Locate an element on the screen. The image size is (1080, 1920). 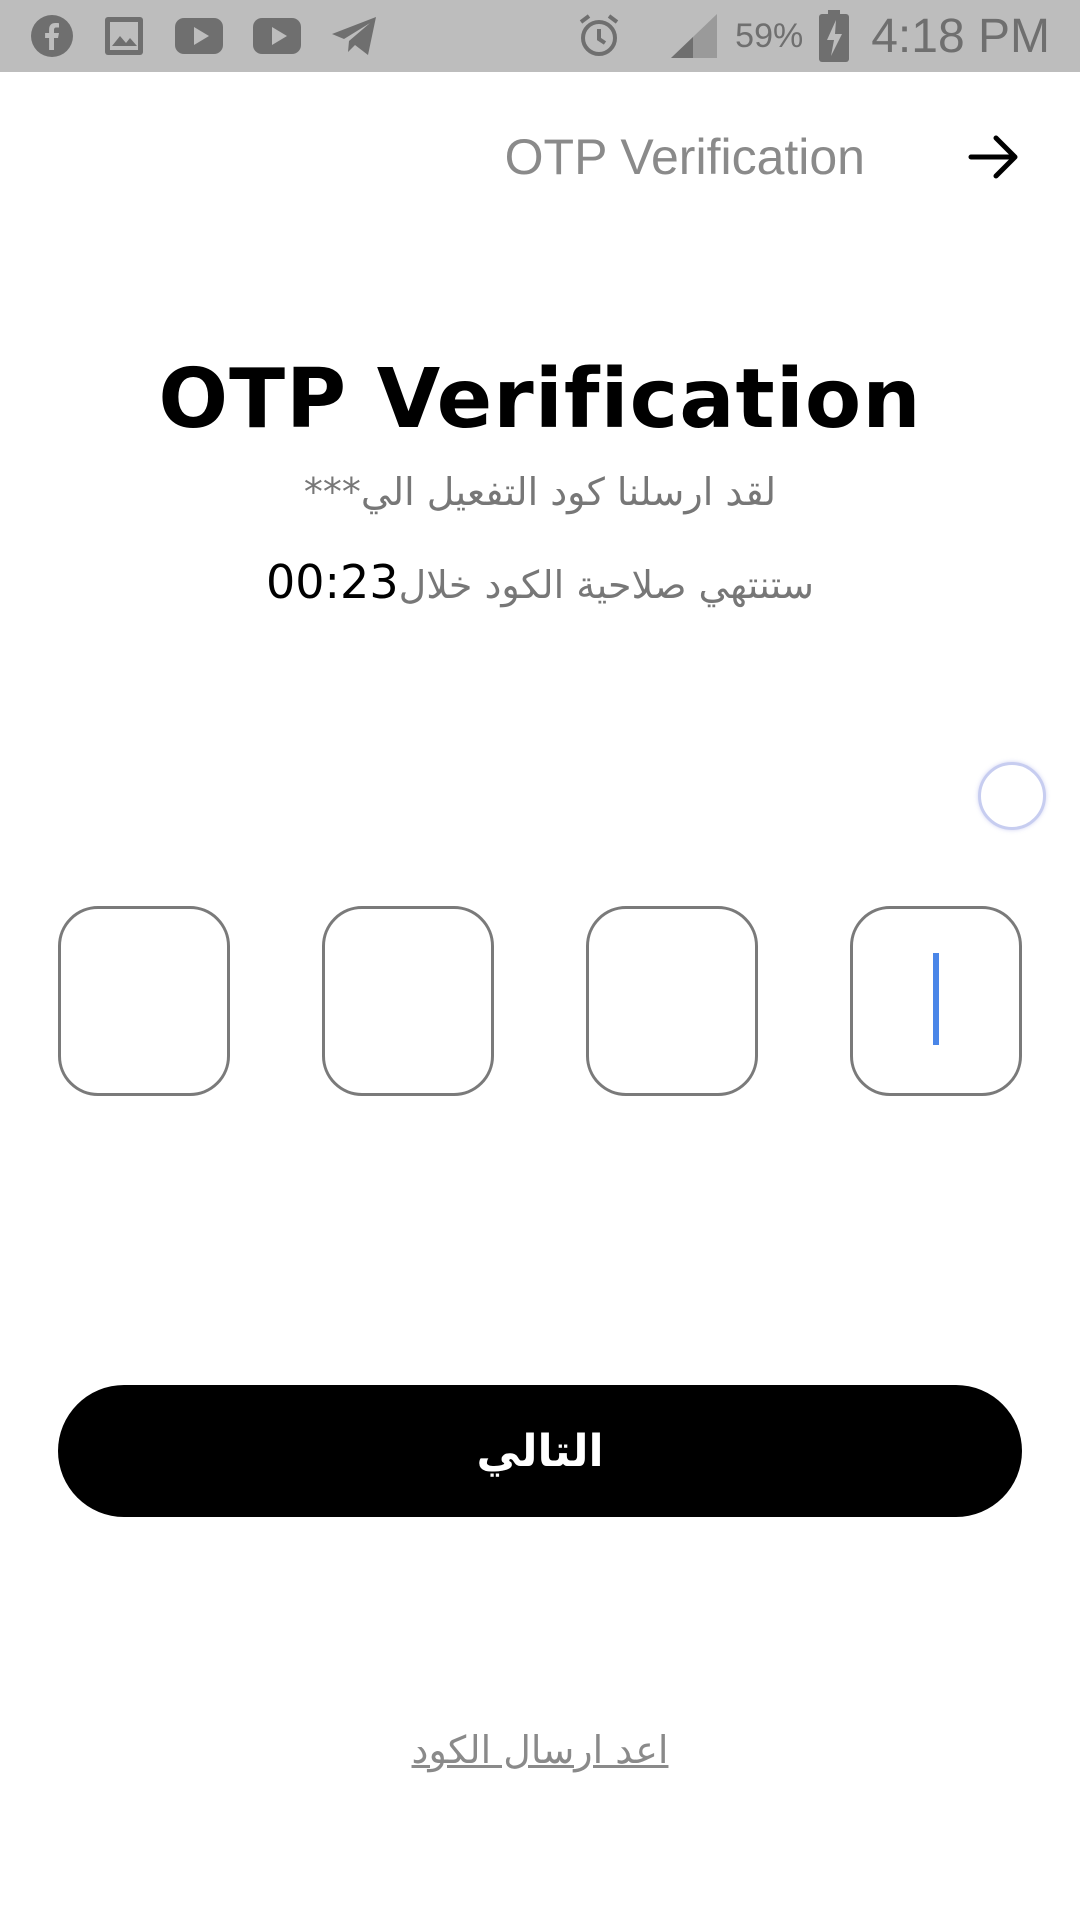
signal-icon is located at coordinates (694, 36).